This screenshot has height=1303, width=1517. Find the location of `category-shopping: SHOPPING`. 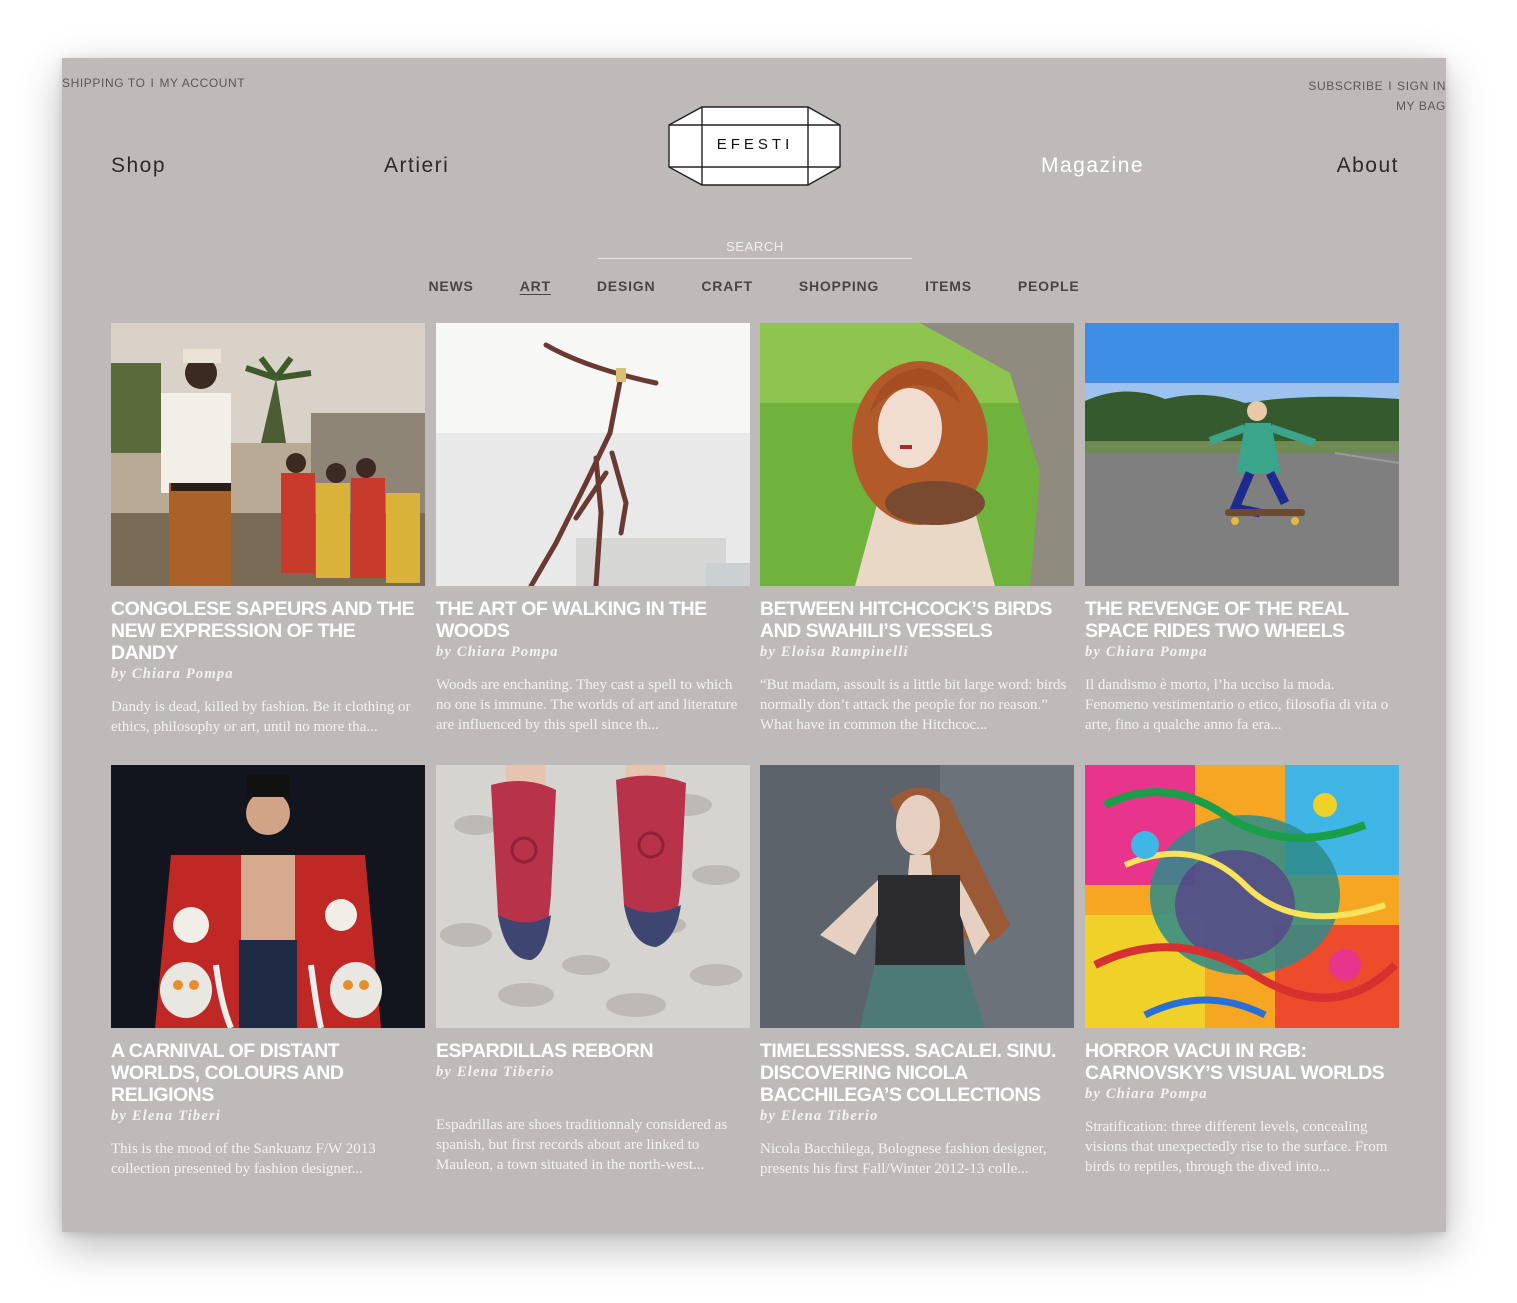

category-shopping: SHOPPING is located at coordinates (839, 286).